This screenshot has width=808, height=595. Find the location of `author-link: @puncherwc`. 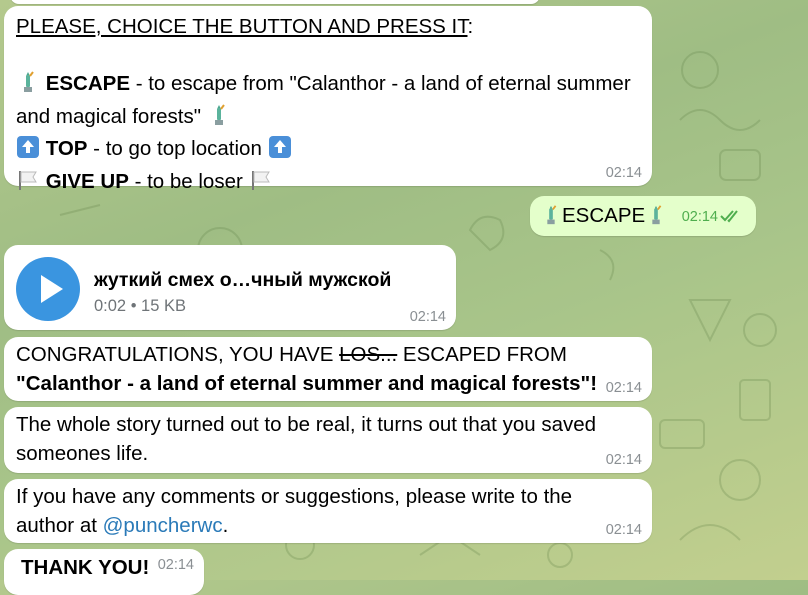

author-link: @puncherwc is located at coordinates (163, 525).